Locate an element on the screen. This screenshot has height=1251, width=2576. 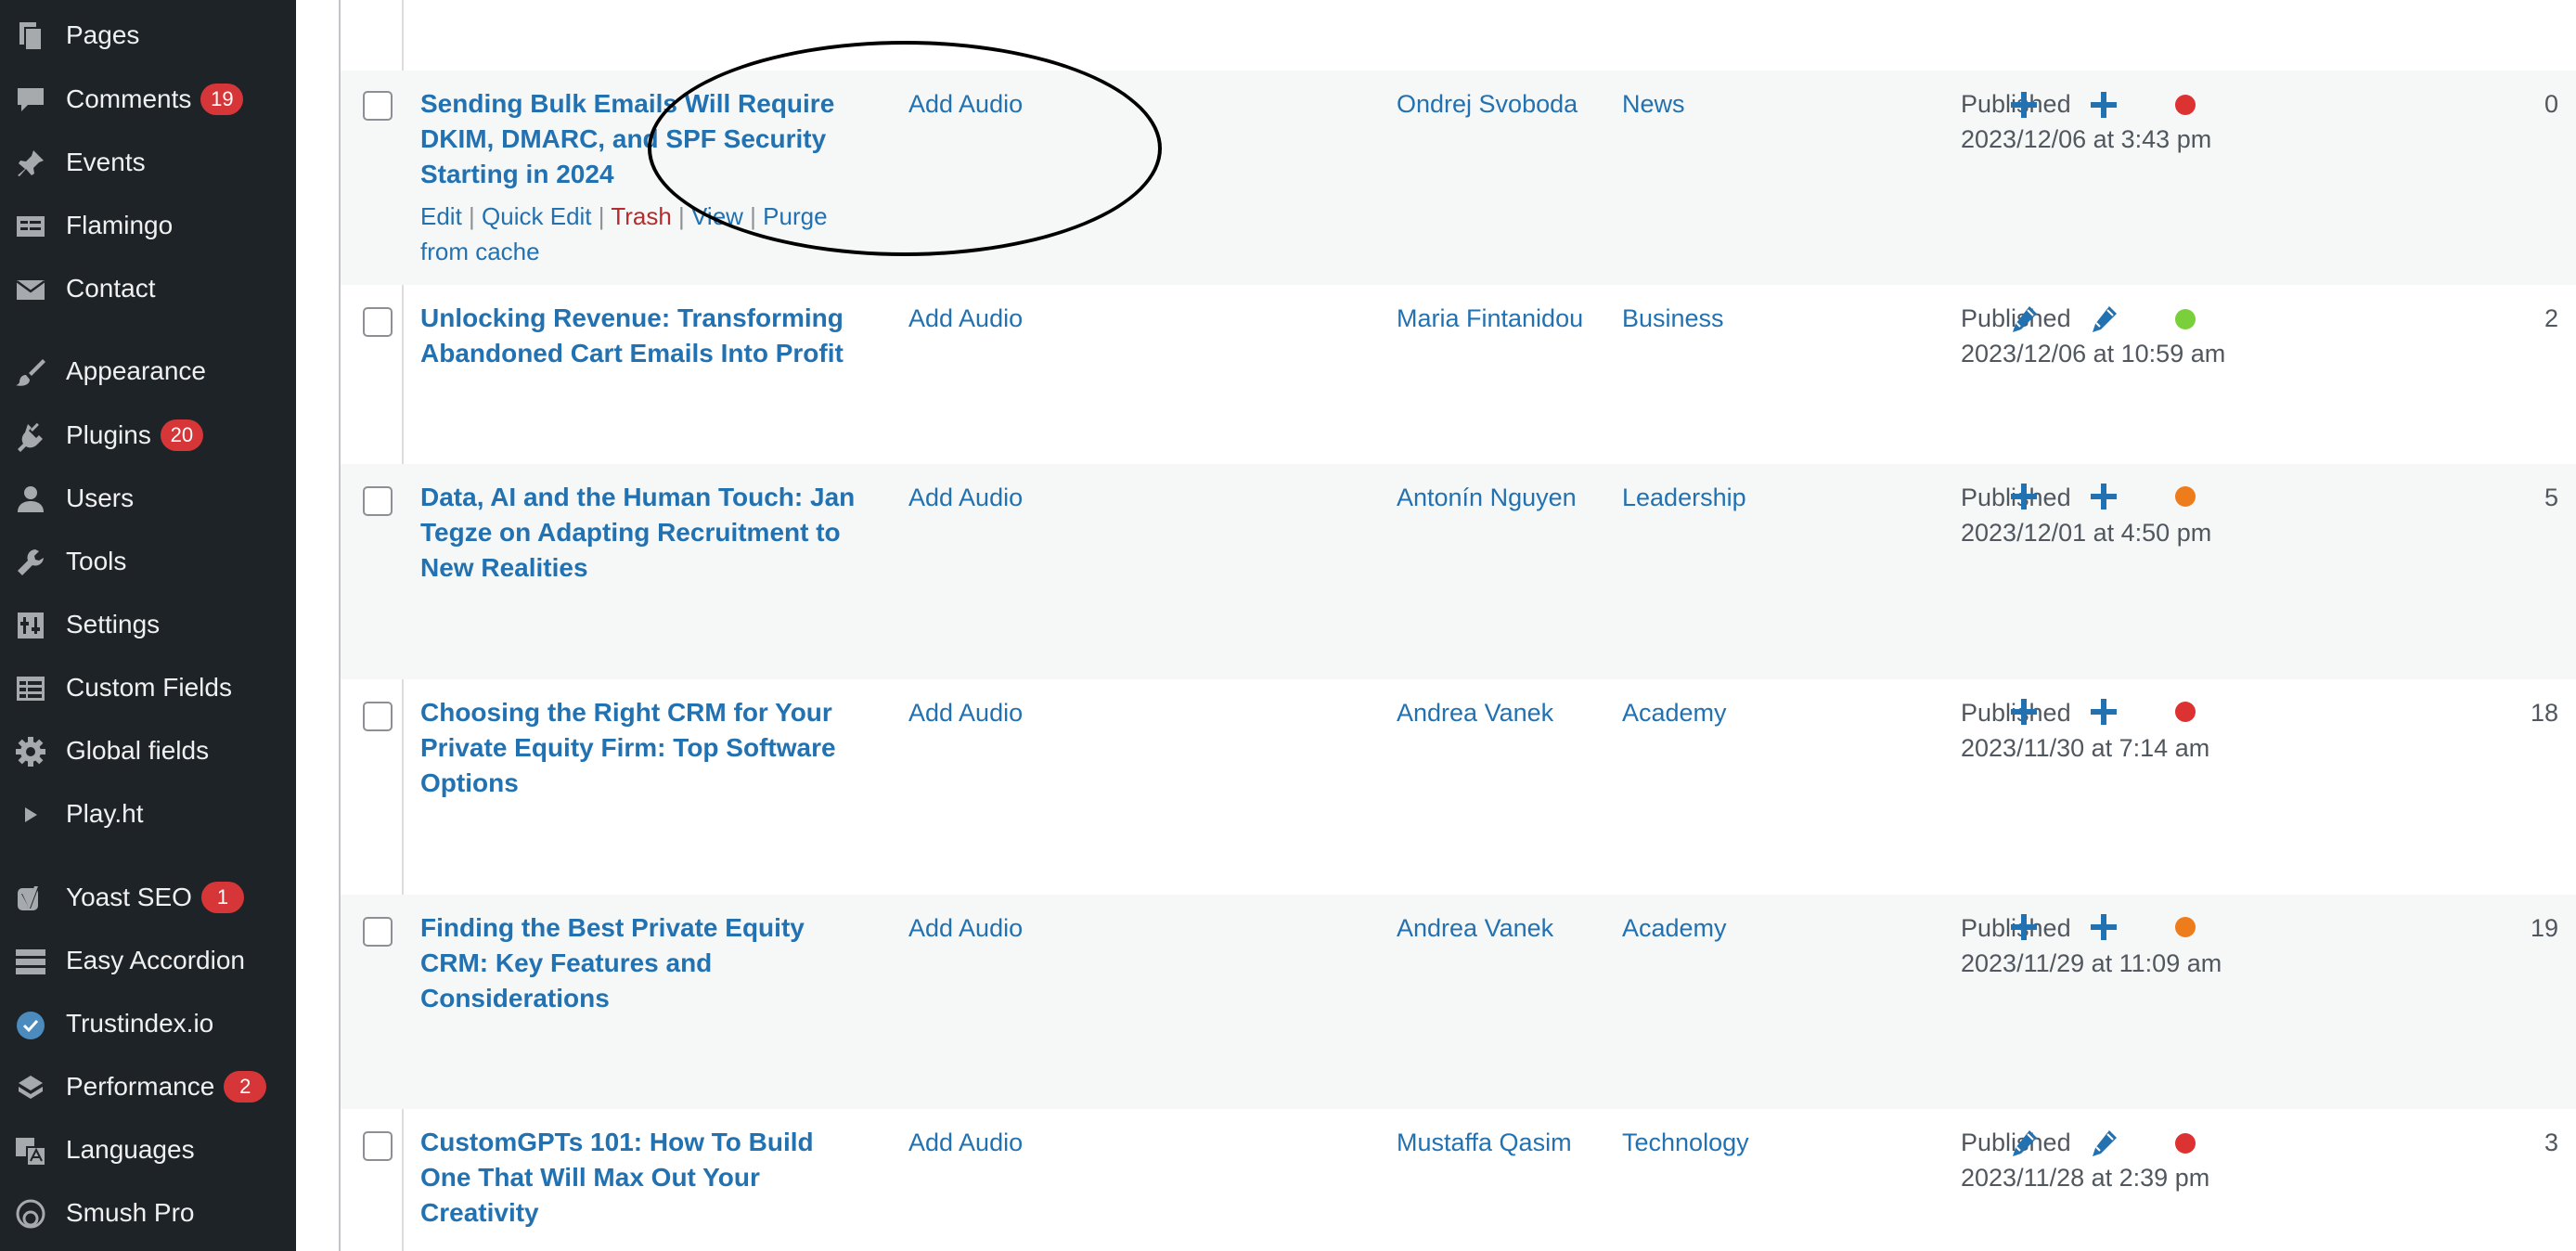
pages-icon is located at coordinates (31, 36).